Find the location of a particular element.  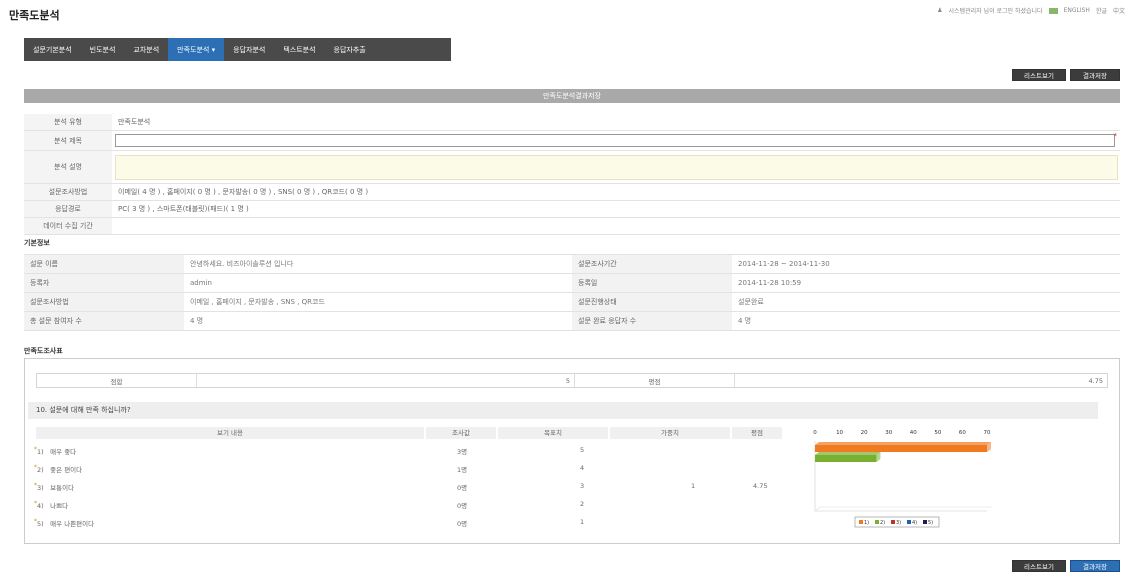

flag-icon is located at coordinates (1053, 10).